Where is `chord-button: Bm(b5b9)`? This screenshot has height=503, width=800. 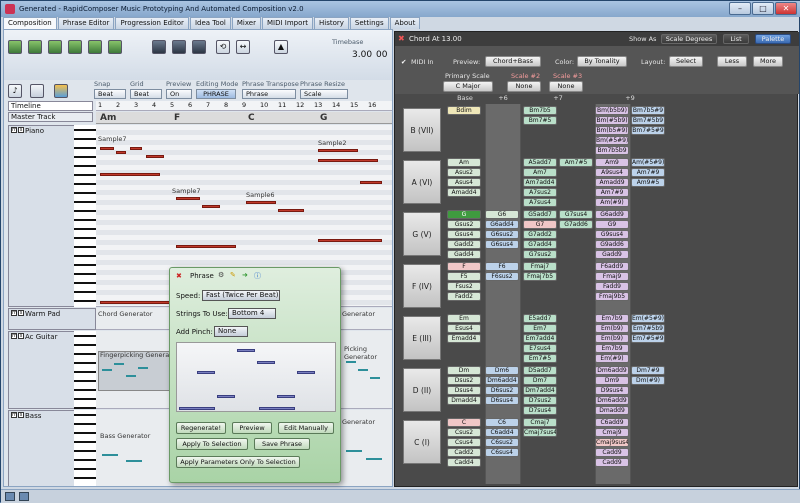
chord-button: Bm(b5b9) is located at coordinates (612, 110).